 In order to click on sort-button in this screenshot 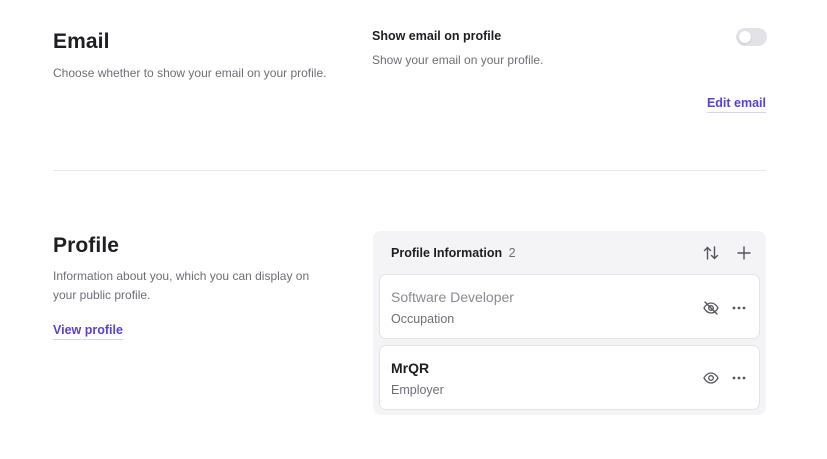, I will do `click(711, 253)`.